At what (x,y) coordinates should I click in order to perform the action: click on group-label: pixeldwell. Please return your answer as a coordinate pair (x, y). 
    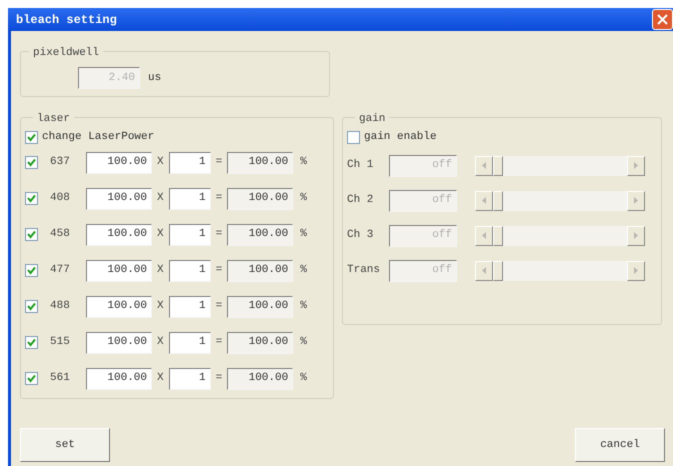
    Looking at the image, I should click on (66, 53).